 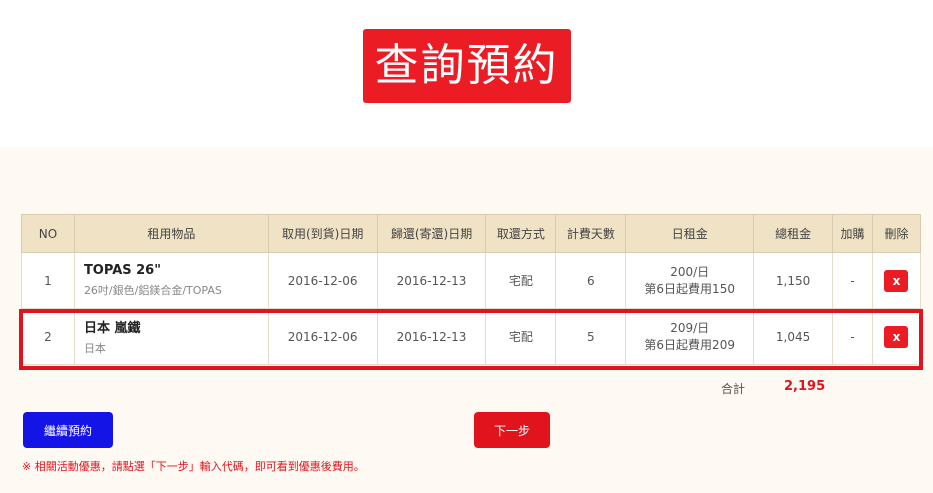 I want to click on promo-note: ※ 相關活動優惠，請點選「下一步」輸入代碼，即可看到優惠後費用。, so click(x=193, y=466).